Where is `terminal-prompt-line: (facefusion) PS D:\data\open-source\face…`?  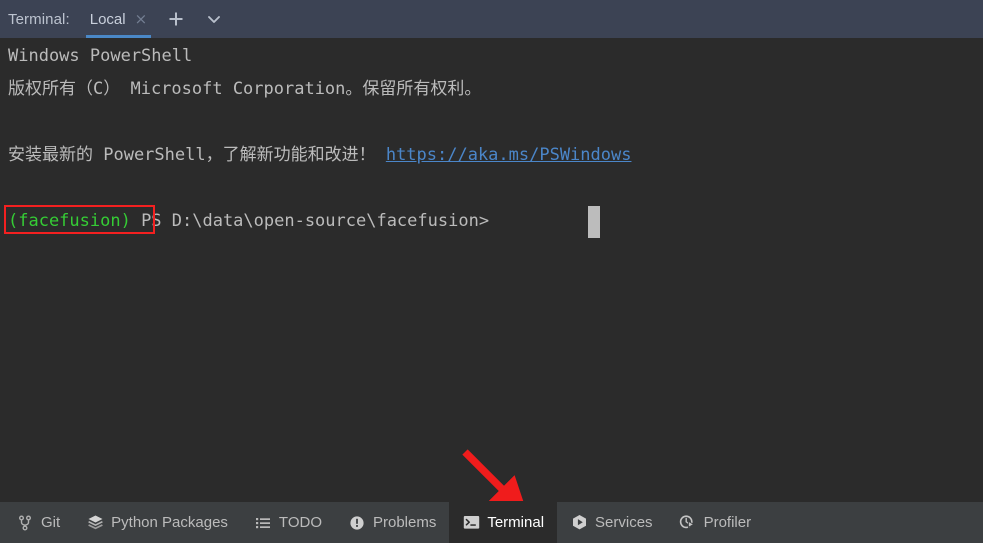
terminal-prompt-line: (facefusion) PS D:\data\open-source\face… is located at coordinates (253, 221).